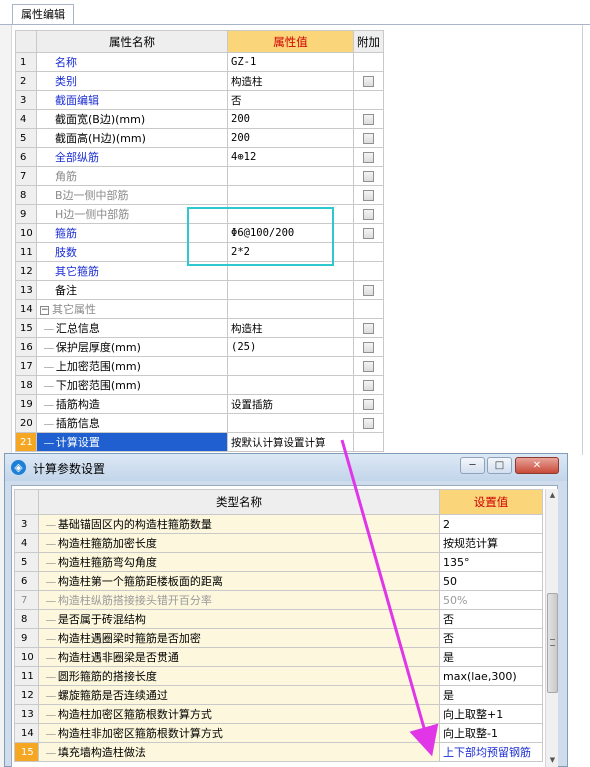 This screenshot has height=767, width=590. Describe the element at coordinates (132, 423) in the screenshot. I see `property-name: —— 插筋信息` at that location.